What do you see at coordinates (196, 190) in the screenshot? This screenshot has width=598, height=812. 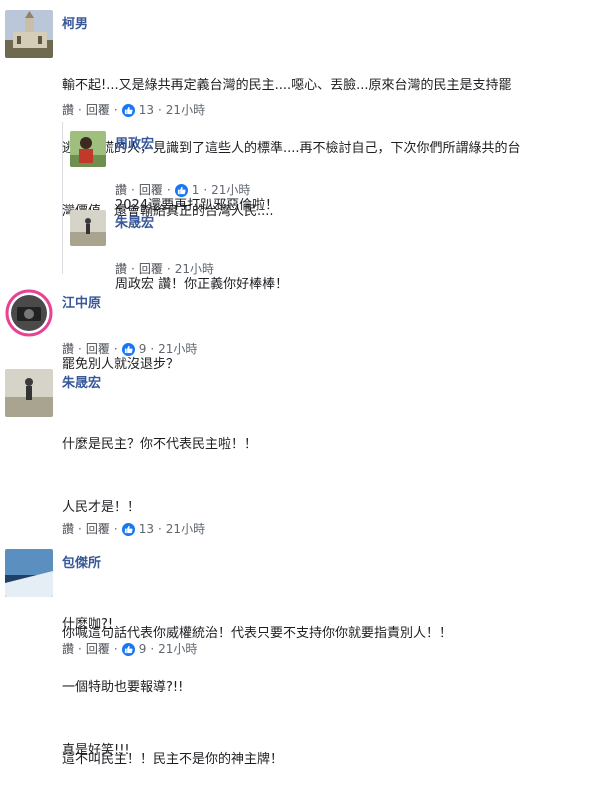 I see `like-count: 1` at bounding box center [196, 190].